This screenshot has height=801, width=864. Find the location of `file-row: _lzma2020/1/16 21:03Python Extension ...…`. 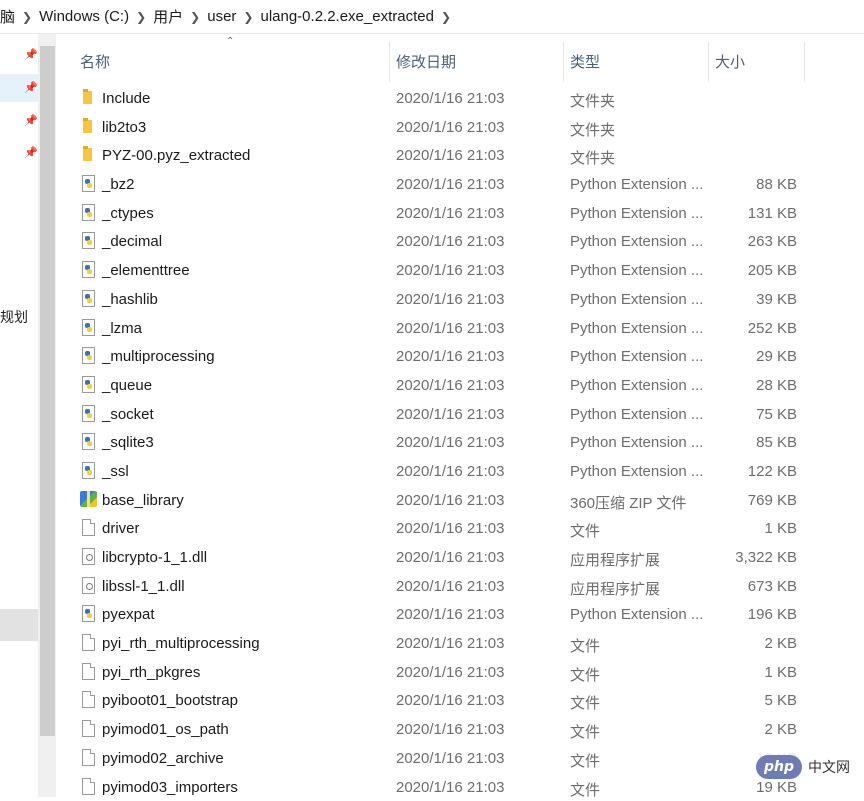

file-row: _lzma2020/1/16 21:03Python Extension ...… is located at coordinates (461, 328).